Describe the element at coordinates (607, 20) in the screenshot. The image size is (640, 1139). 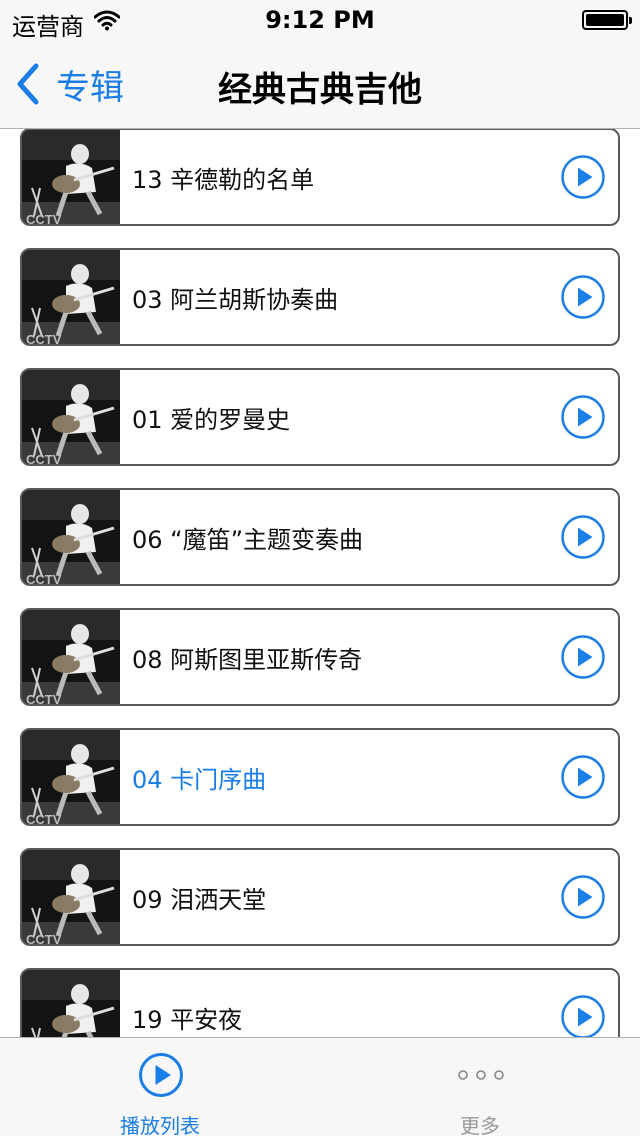
I see `battery-icon` at that location.